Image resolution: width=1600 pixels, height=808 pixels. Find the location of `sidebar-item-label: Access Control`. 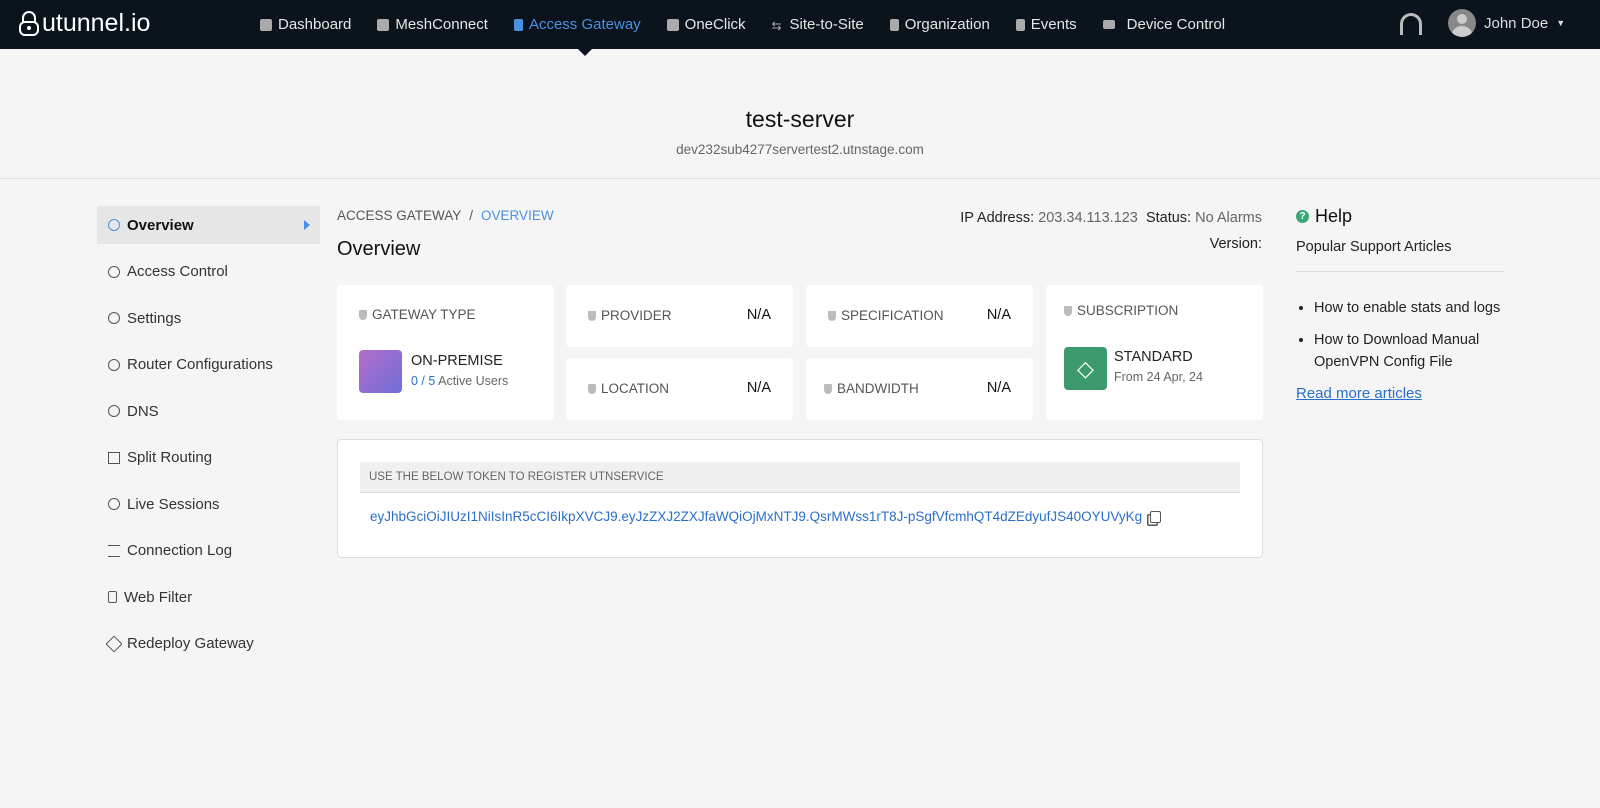

sidebar-item-label: Access Control is located at coordinates (177, 271).